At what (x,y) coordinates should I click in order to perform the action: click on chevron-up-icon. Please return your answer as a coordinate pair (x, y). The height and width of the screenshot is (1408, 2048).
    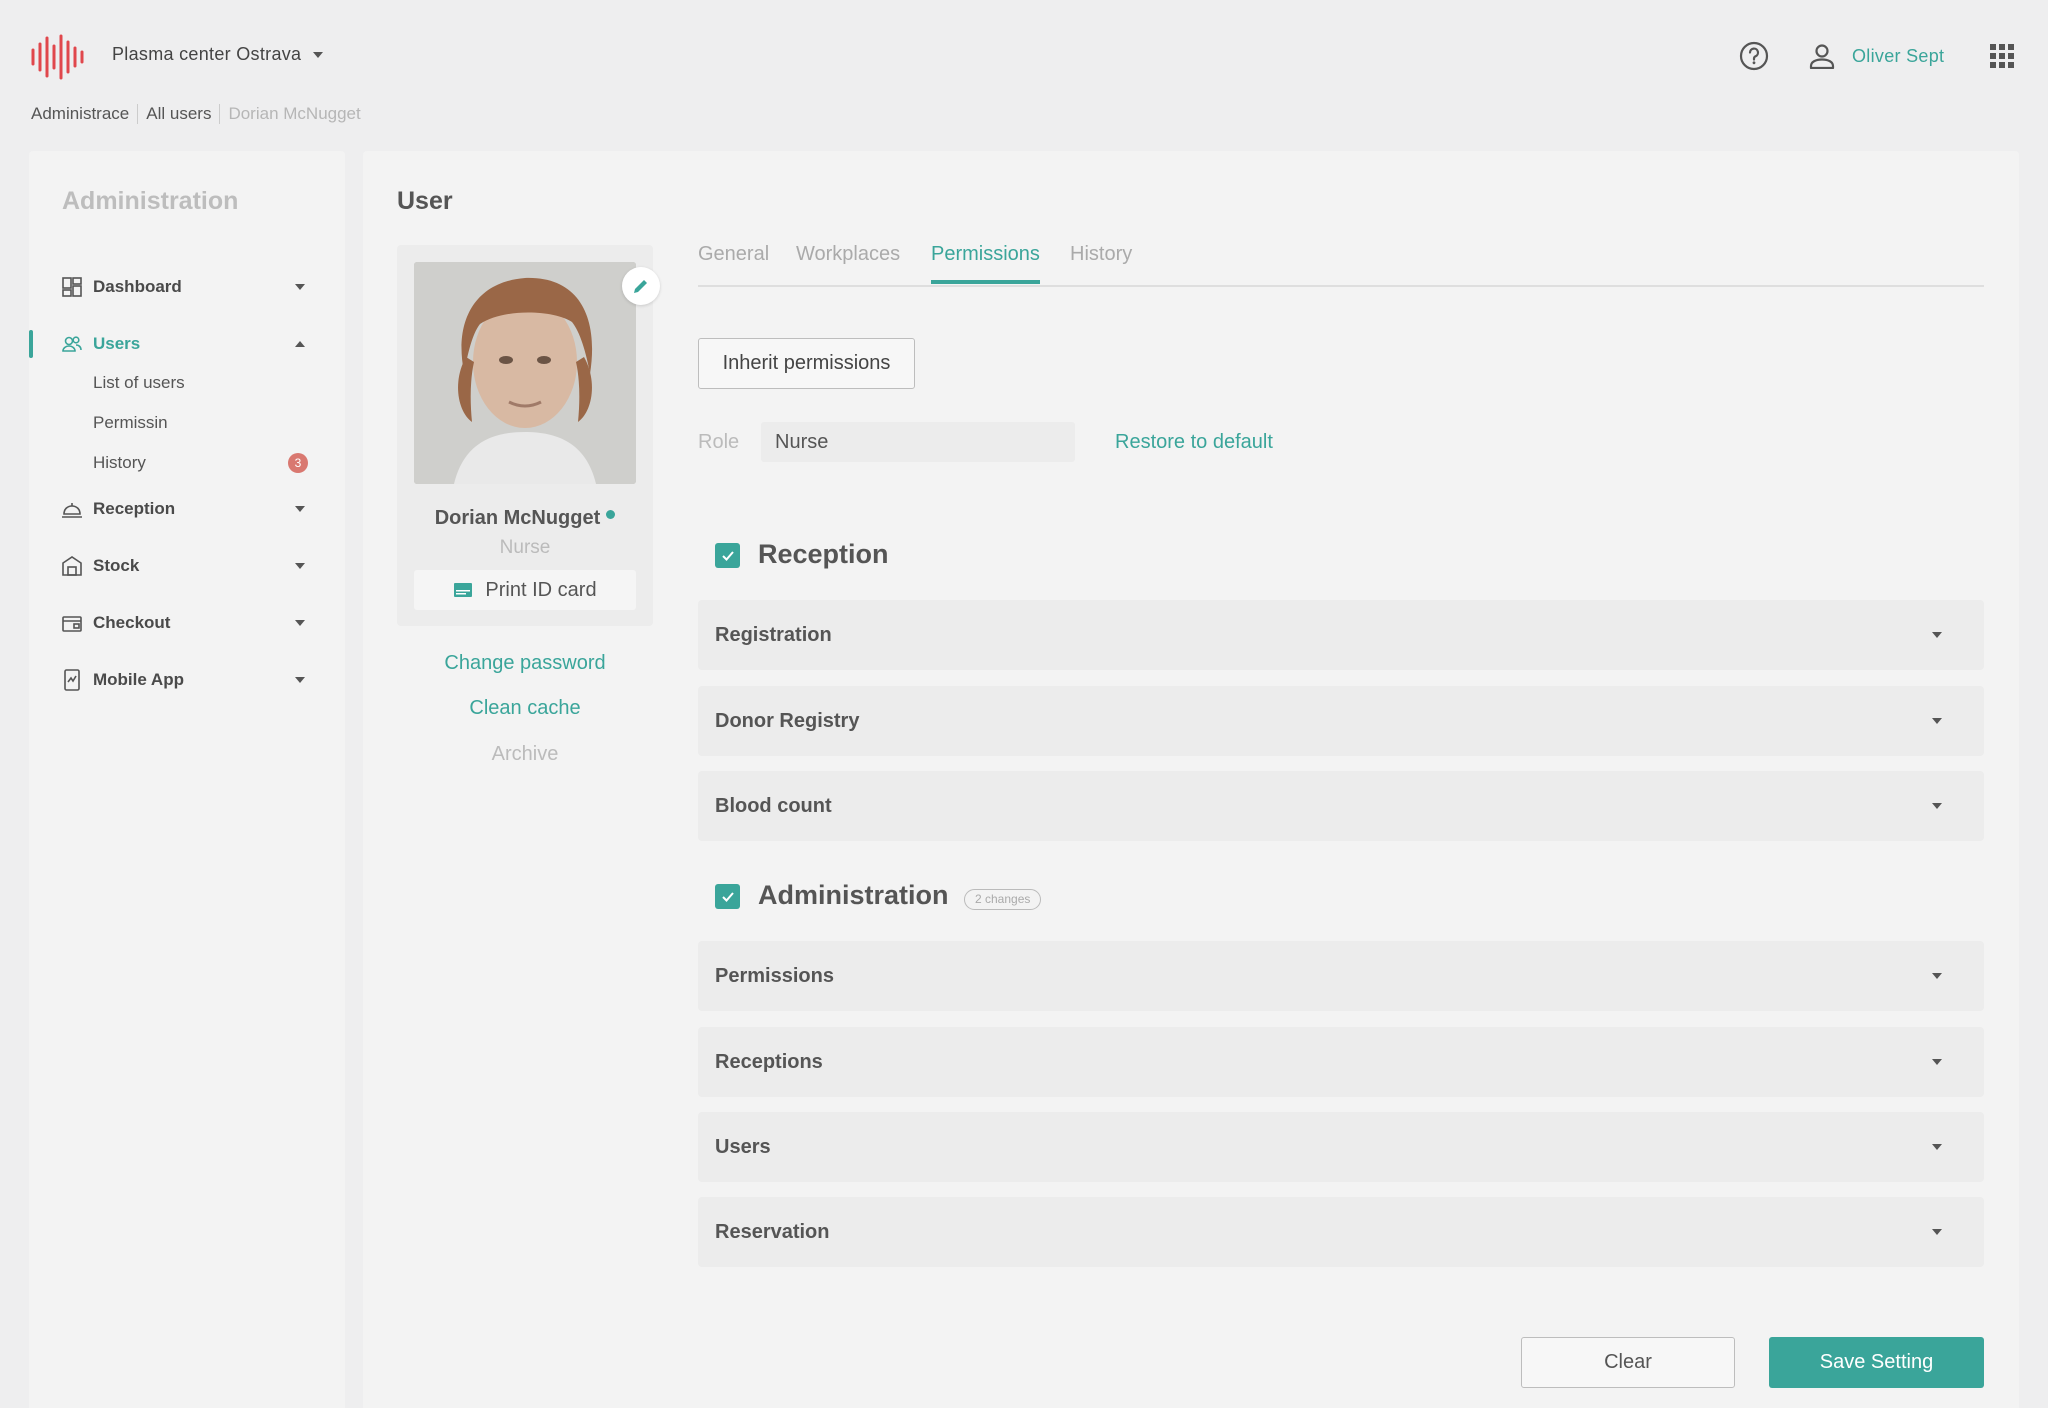
    Looking at the image, I should click on (300, 344).